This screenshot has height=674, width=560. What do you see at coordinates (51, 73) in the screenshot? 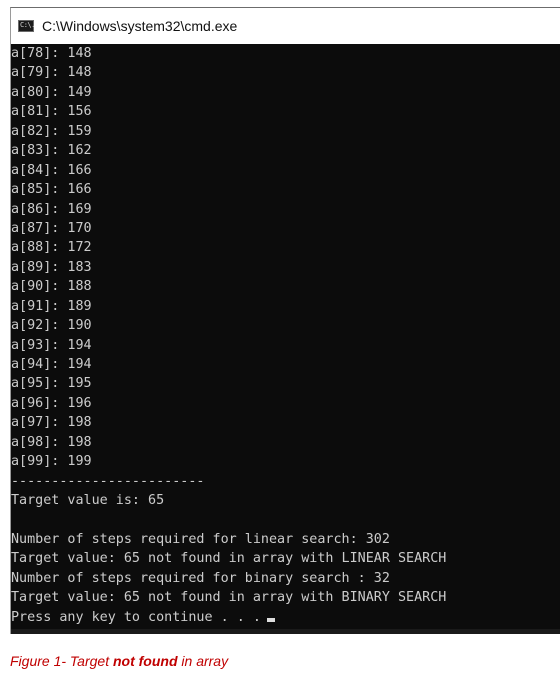
I see `console-line: a[79]: 148` at bounding box center [51, 73].